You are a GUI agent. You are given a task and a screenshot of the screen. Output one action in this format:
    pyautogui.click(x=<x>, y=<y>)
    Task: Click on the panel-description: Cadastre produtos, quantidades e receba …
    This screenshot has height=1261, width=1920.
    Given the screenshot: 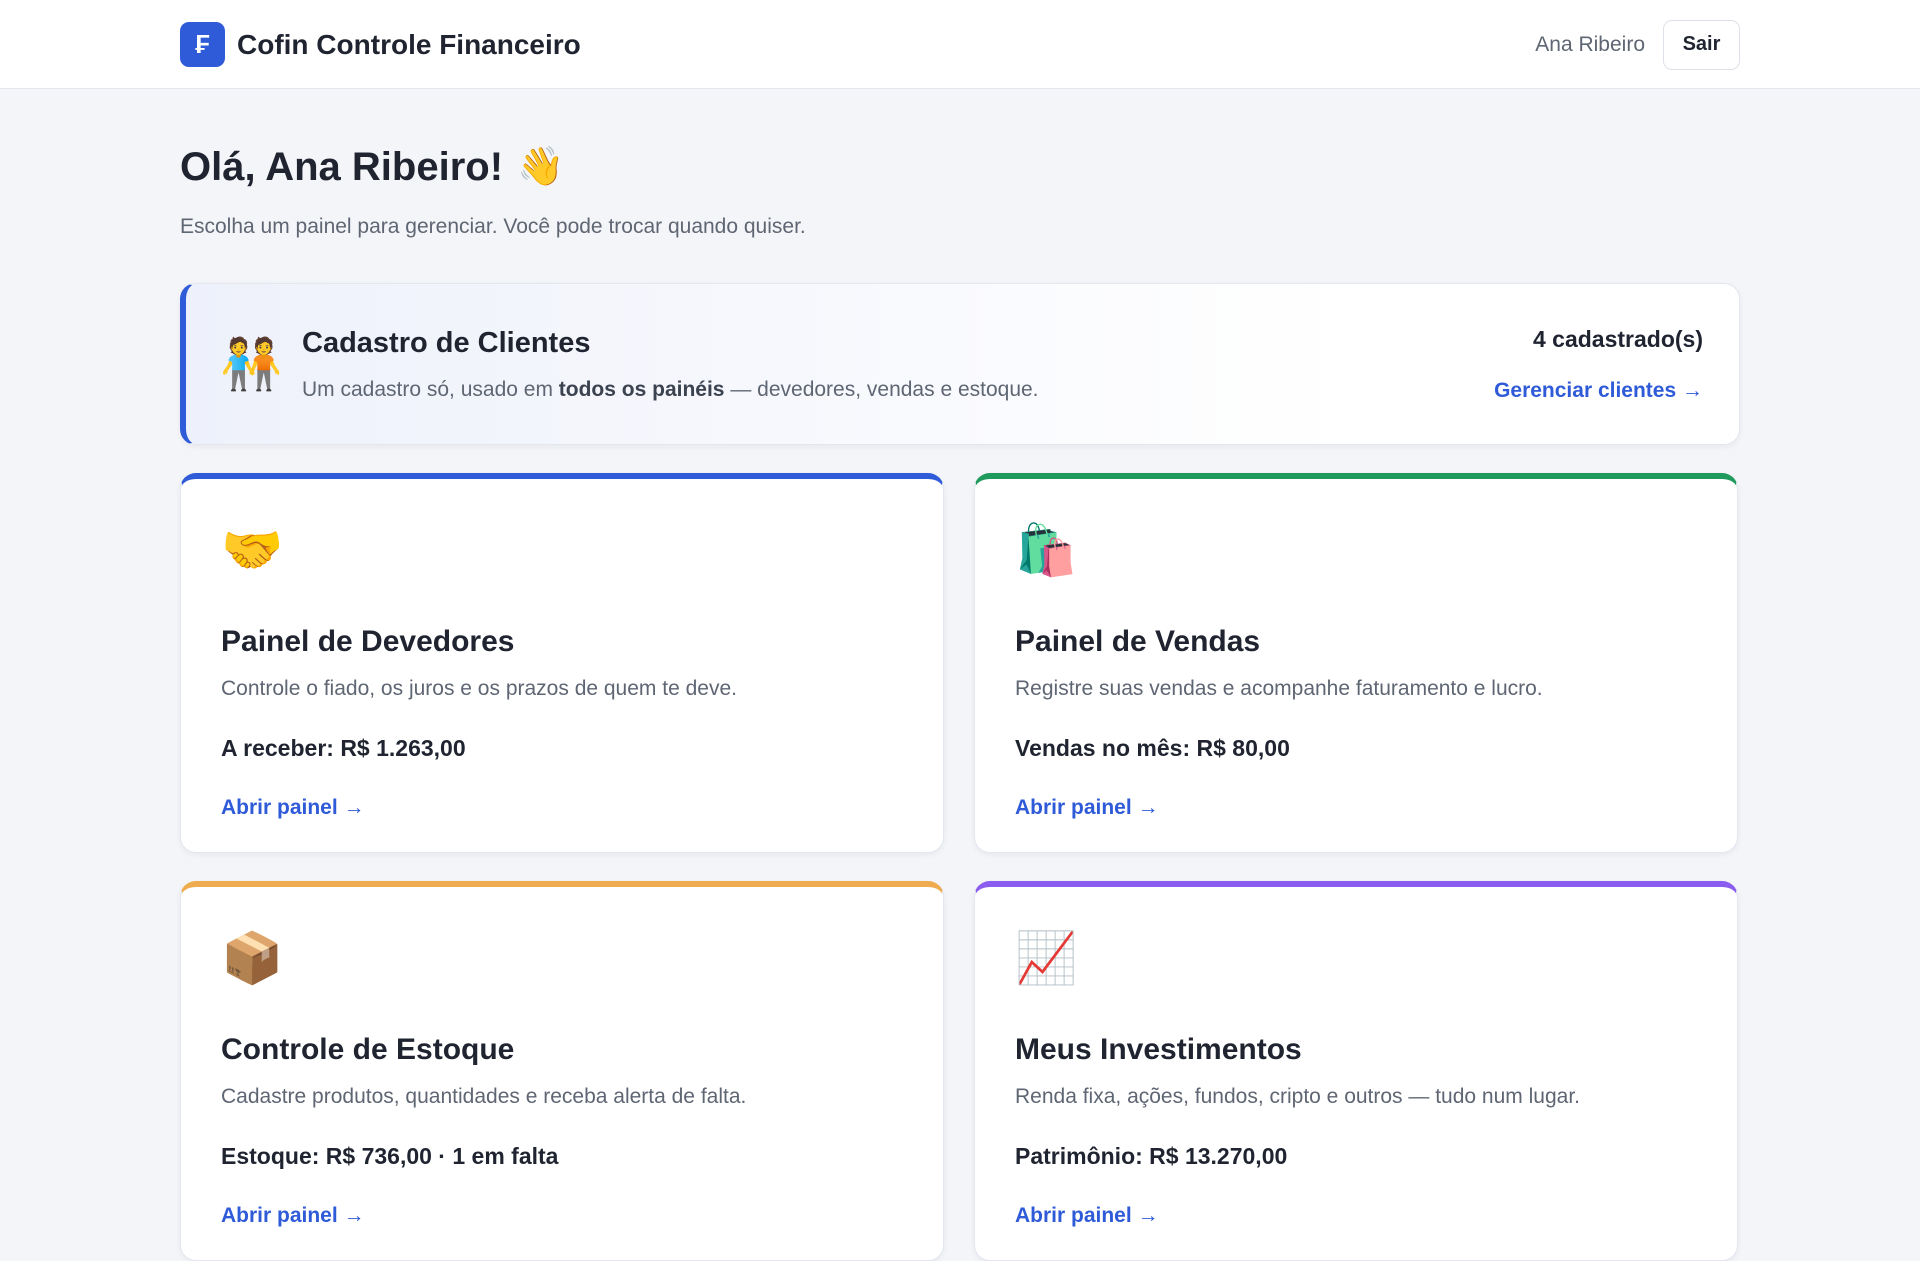 What is the action you would take?
    pyautogui.click(x=484, y=1096)
    